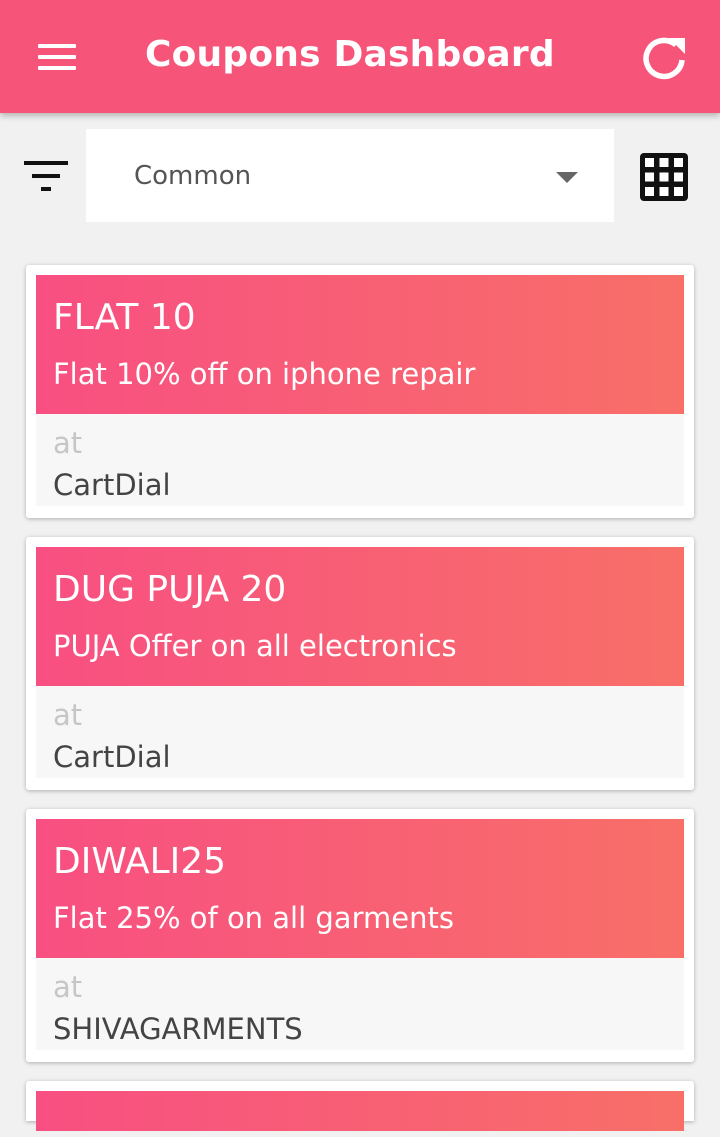  I want to click on filter-icon, so click(46, 177).